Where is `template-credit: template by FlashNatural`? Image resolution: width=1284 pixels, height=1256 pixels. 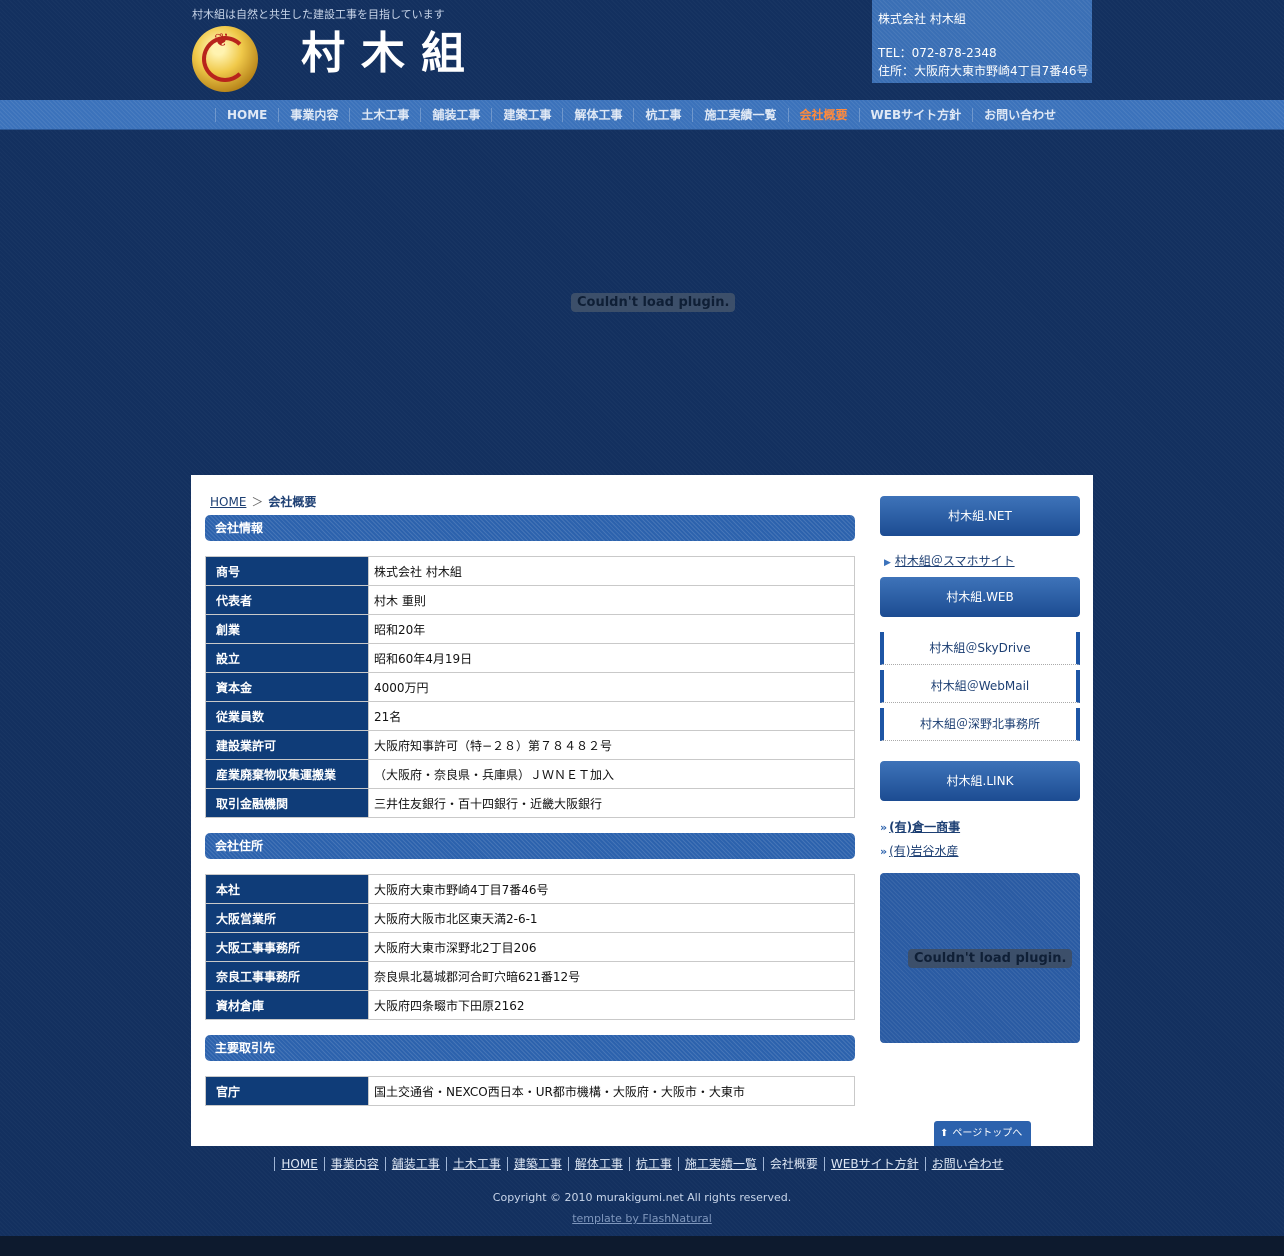 template-credit: template by FlashNatural is located at coordinates (642, 1218).